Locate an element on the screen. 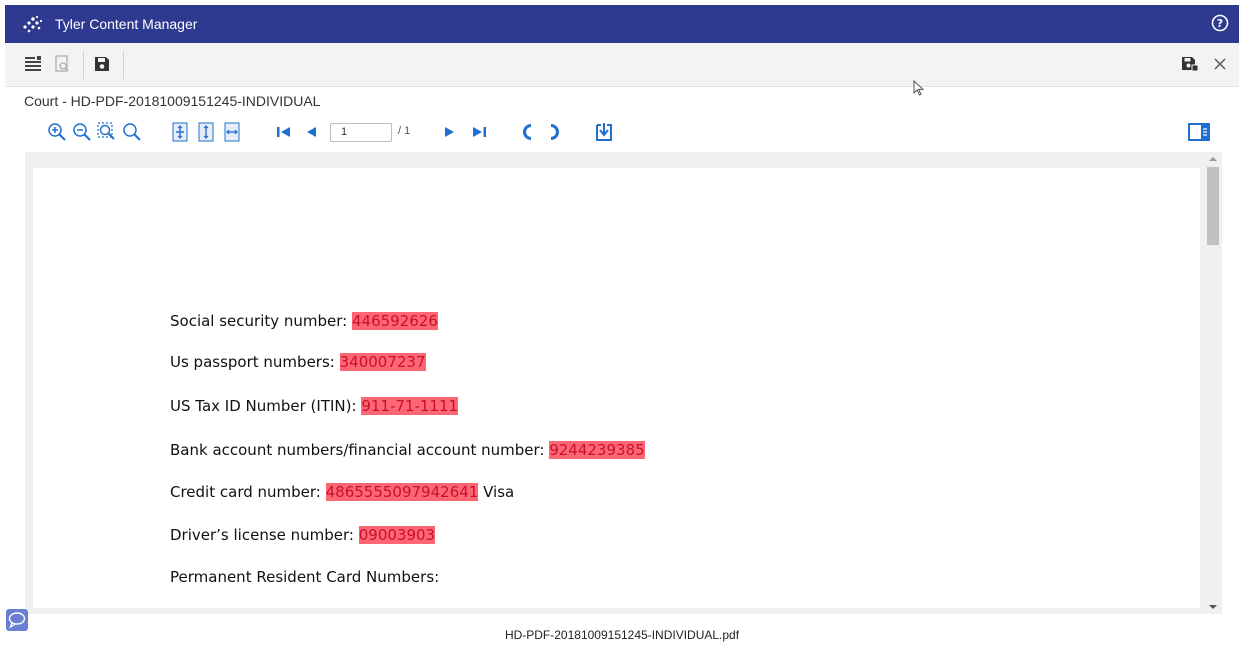  close-icon is located at coordinates (1220, 64).